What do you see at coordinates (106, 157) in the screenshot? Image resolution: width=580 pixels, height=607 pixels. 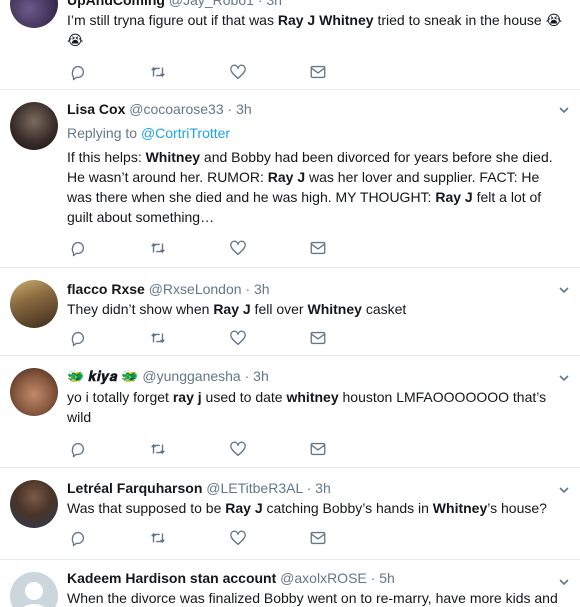 I see `tweet-text-segment: If this helps:` at bounding box center [106, 157].